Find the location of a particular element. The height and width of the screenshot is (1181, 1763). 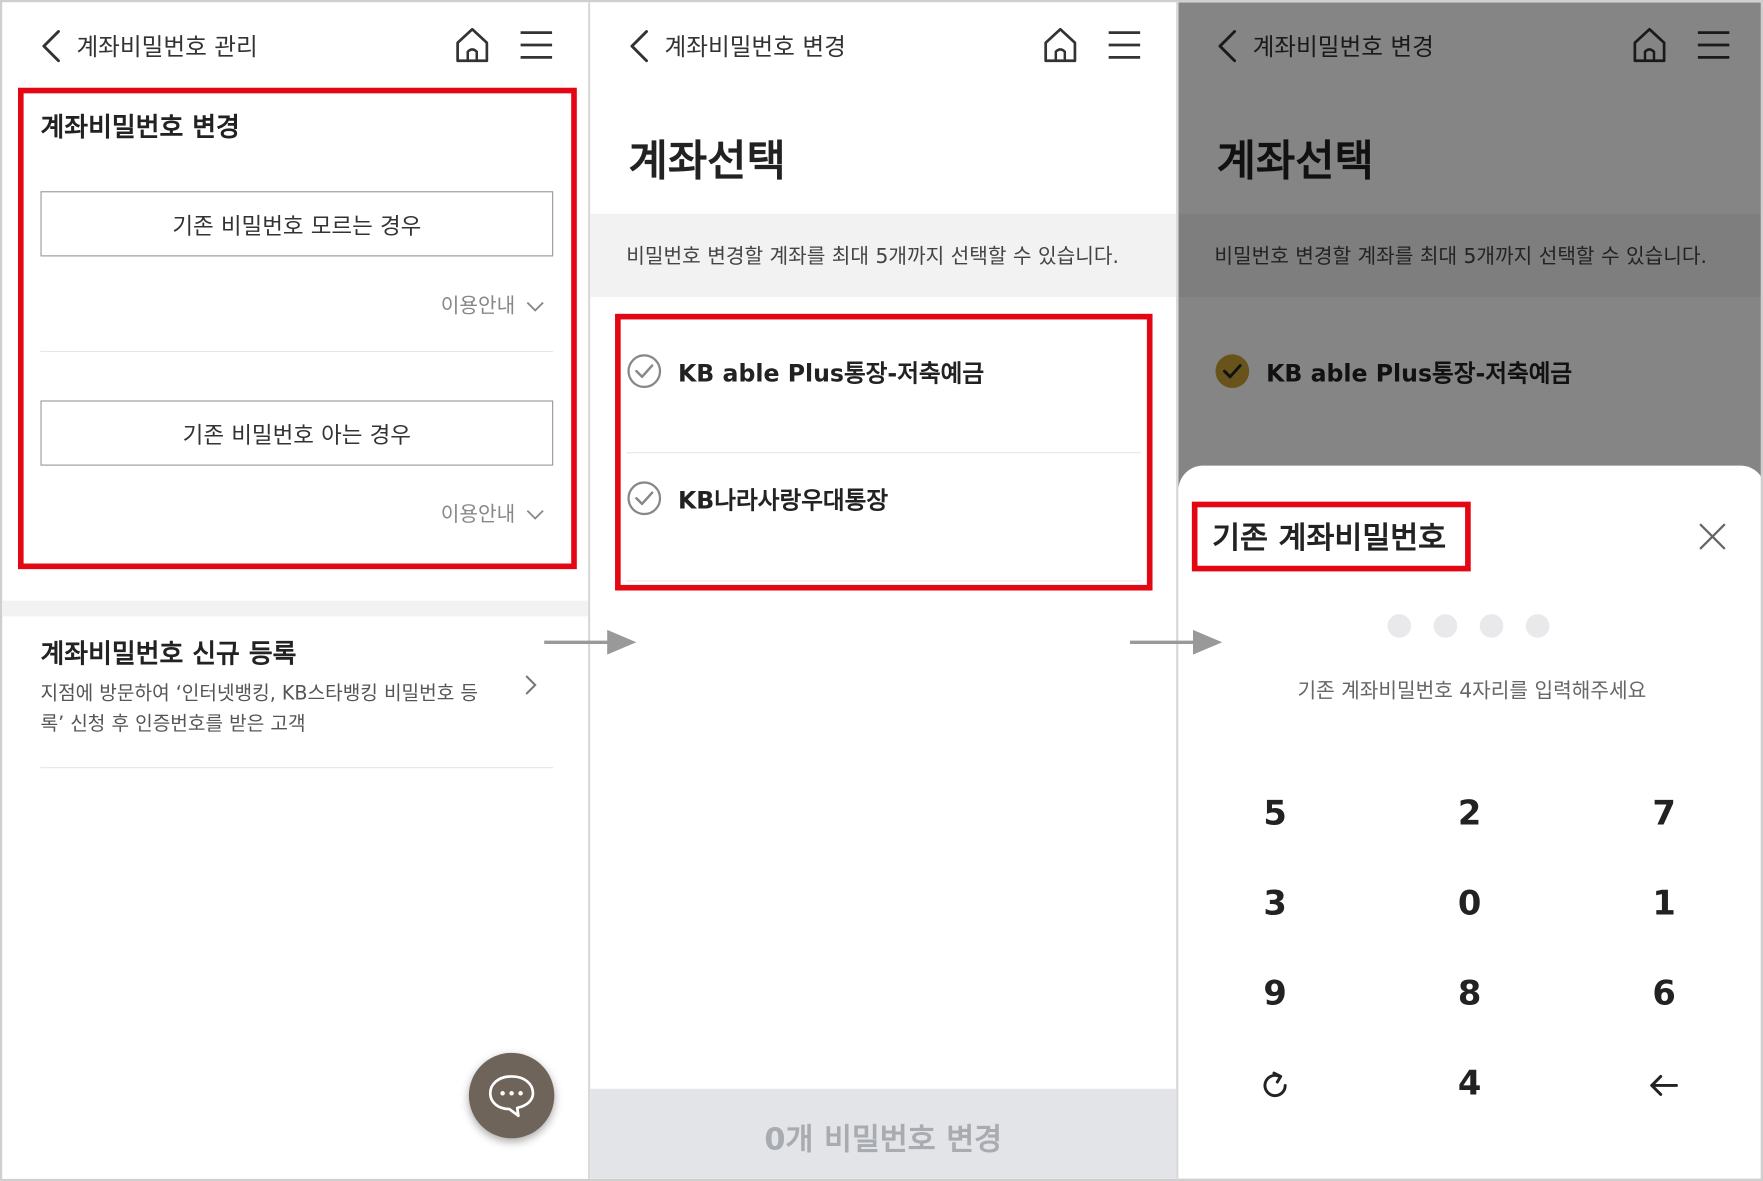

keypad-key: 5 is located at coordinates (1275, 814).